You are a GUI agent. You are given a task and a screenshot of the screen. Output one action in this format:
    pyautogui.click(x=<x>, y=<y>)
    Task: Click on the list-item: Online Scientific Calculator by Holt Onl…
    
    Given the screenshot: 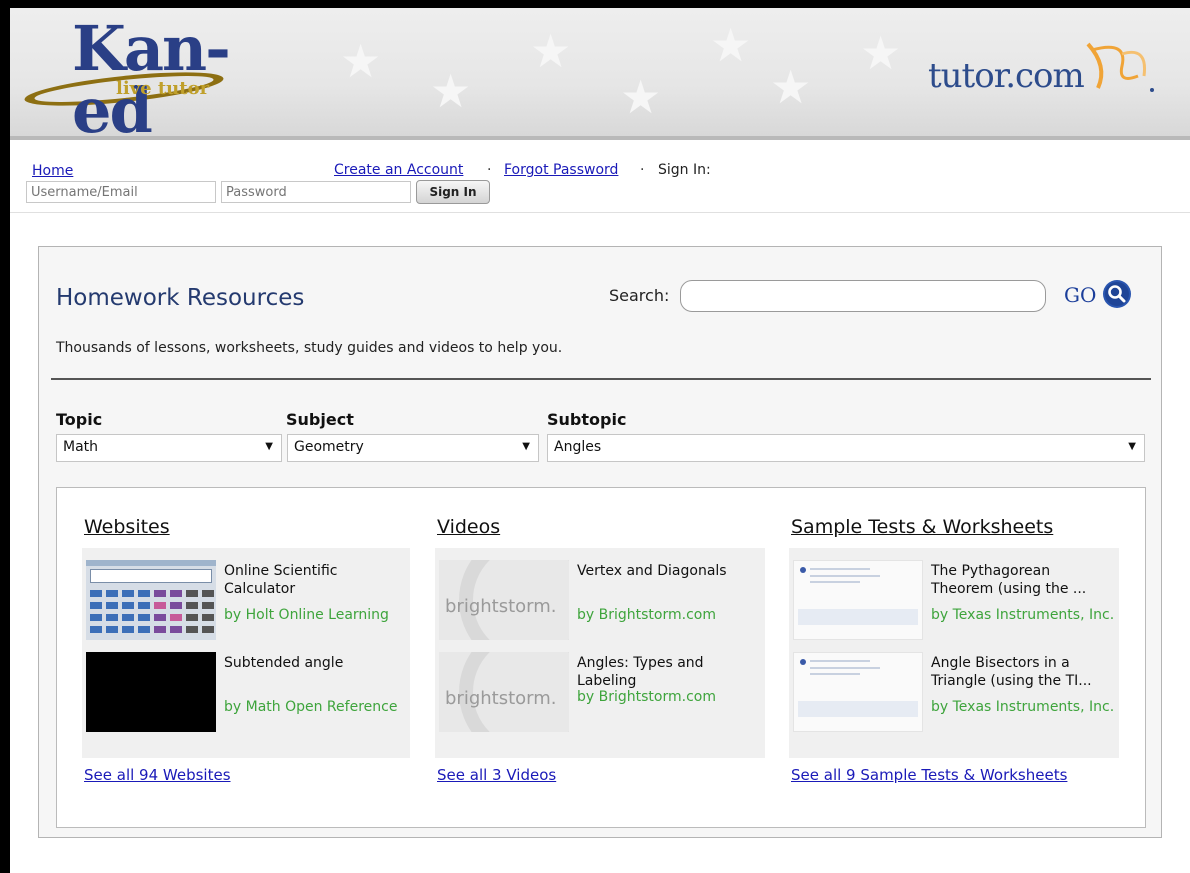 What is the action you would take?
    pyautogui.click(x=245, y=605)
    